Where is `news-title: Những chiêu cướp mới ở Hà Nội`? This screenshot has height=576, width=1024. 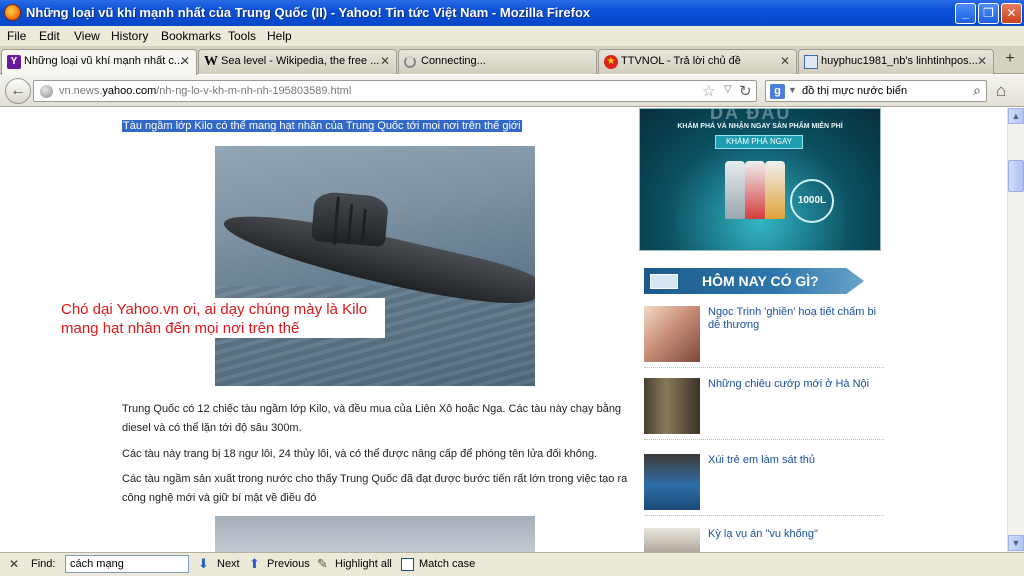 news-title: Những chiêu cướp mới ở Hà Nội is located at coordinates (794, 384).